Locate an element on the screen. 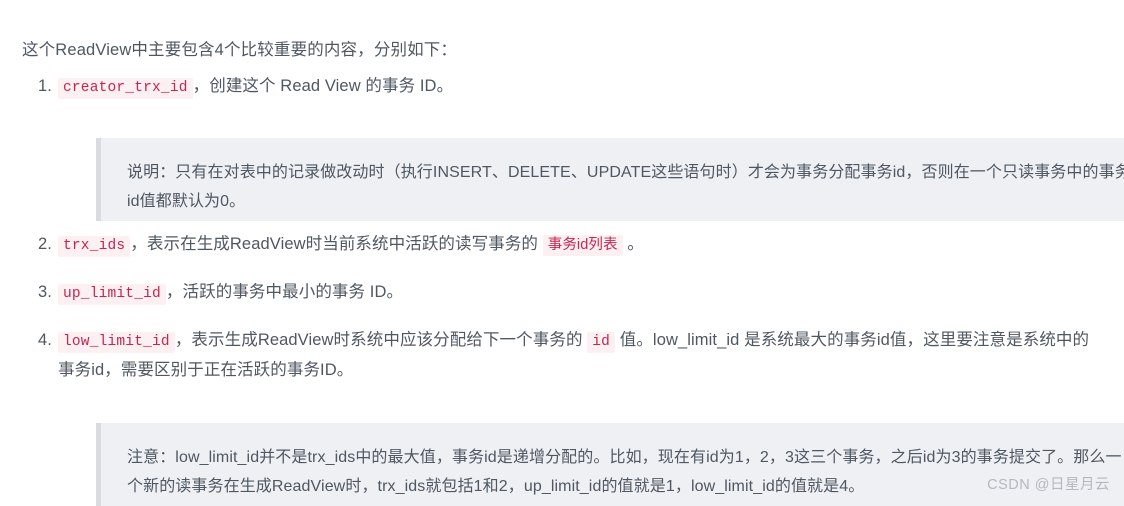 The height and width of the screenshot is (506, 1124). list-item-2-text-mid: ，表示在生成ReadView时当前系统中活跃的读写事务的 is located at coordinates (336, 244).